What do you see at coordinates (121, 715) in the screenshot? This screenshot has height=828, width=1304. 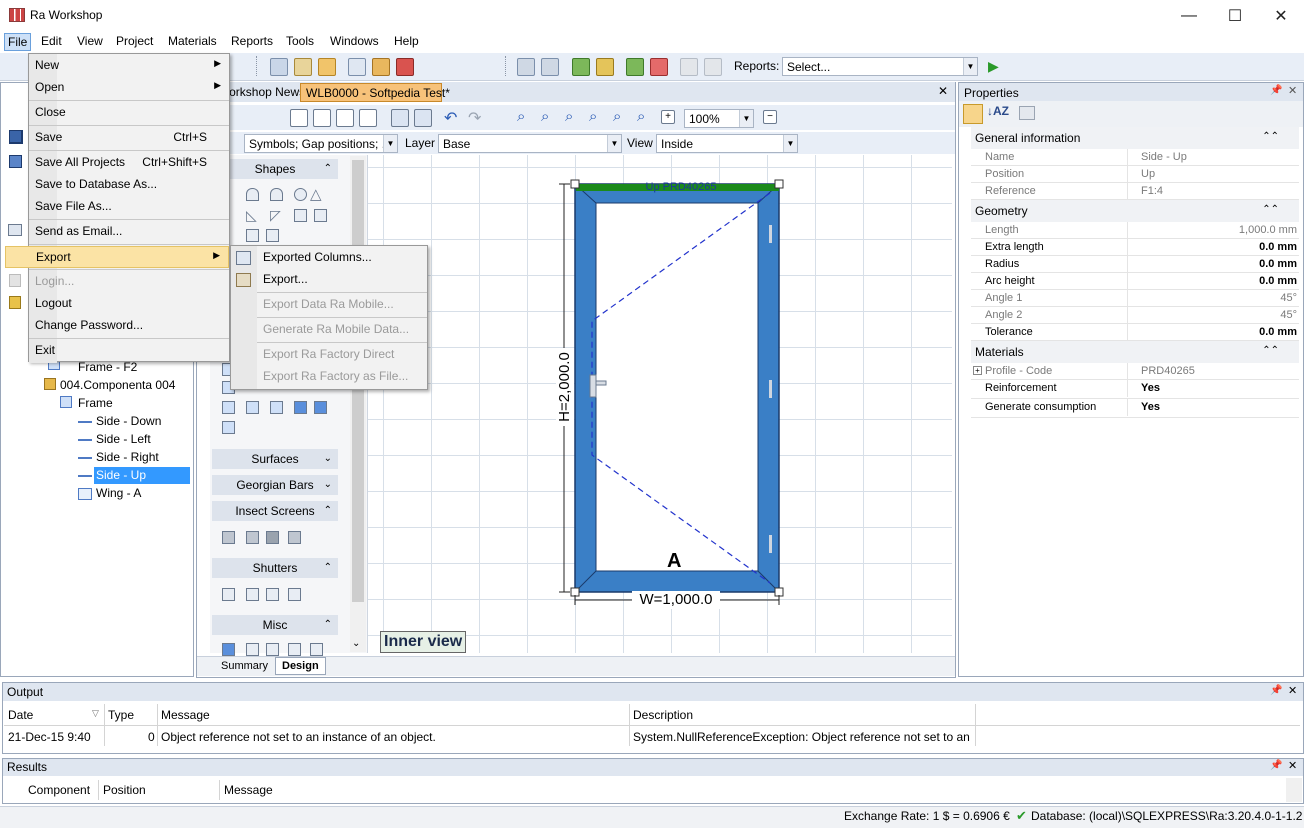 I see `col-type: Type` at bounding box center [121, 715].